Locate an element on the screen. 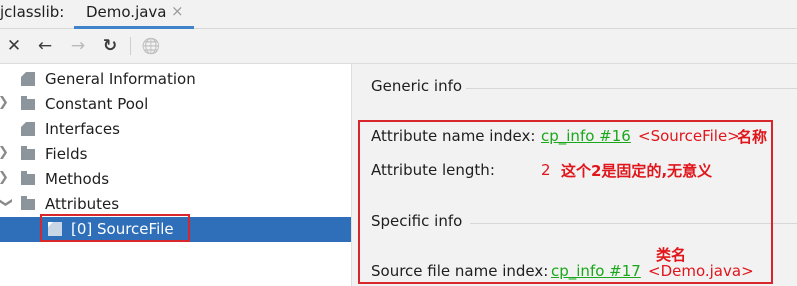 The width and height of the screenshot is (797, 286). close-icon: ✕ is located at coordinates (14, 46).